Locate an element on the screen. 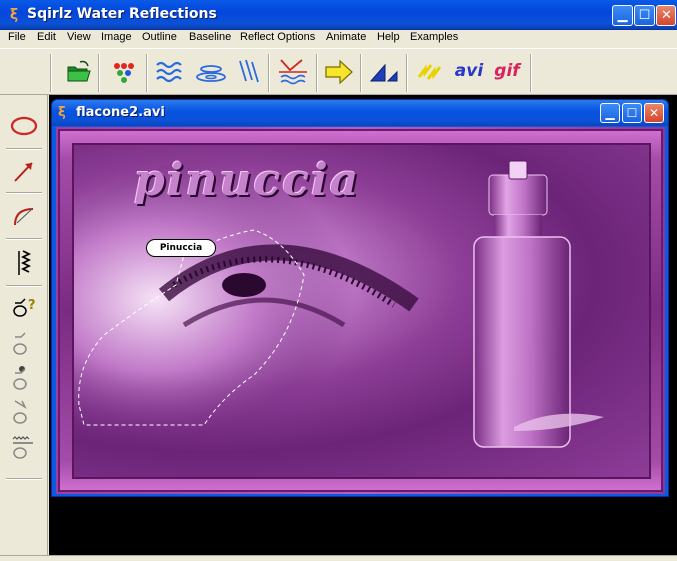 The image size is (677, 561). gif-label: gif is located at coordinates (507, 71).